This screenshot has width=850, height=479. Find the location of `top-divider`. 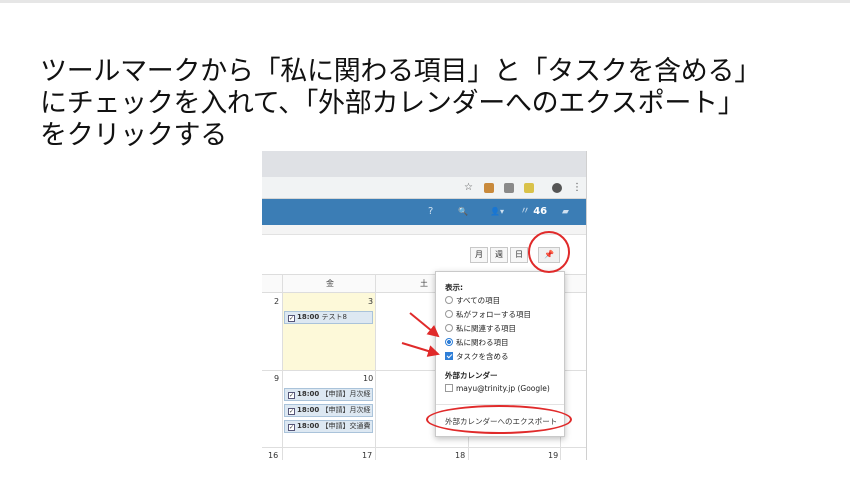

top-divider is located at coordinates (425, 1).